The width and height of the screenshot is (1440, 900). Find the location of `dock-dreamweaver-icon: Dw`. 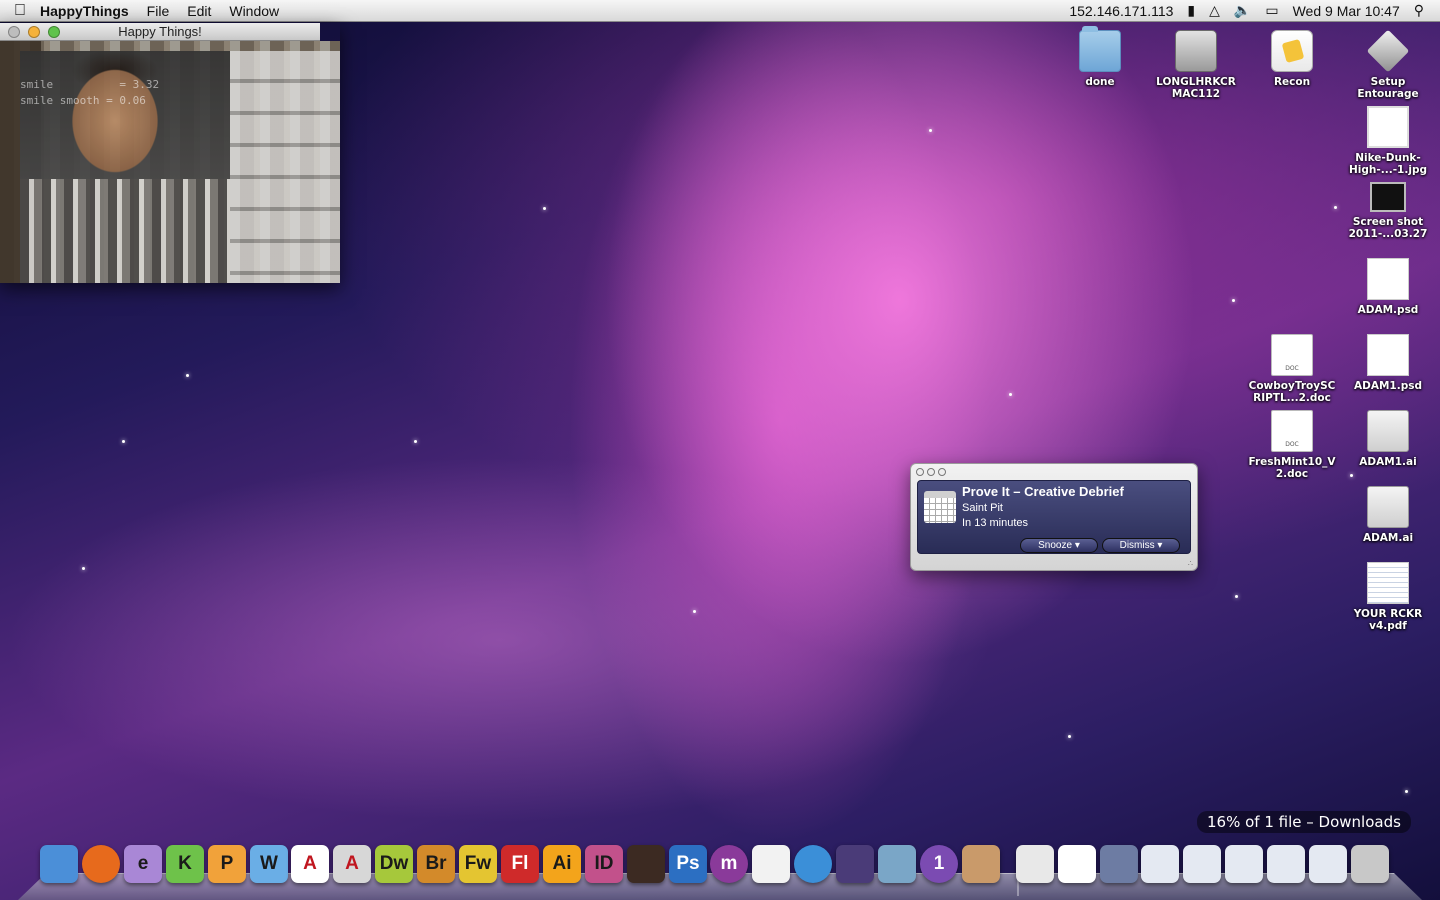

dock-dreamweaver-icon: Dw is located at coordinates (394, 864).